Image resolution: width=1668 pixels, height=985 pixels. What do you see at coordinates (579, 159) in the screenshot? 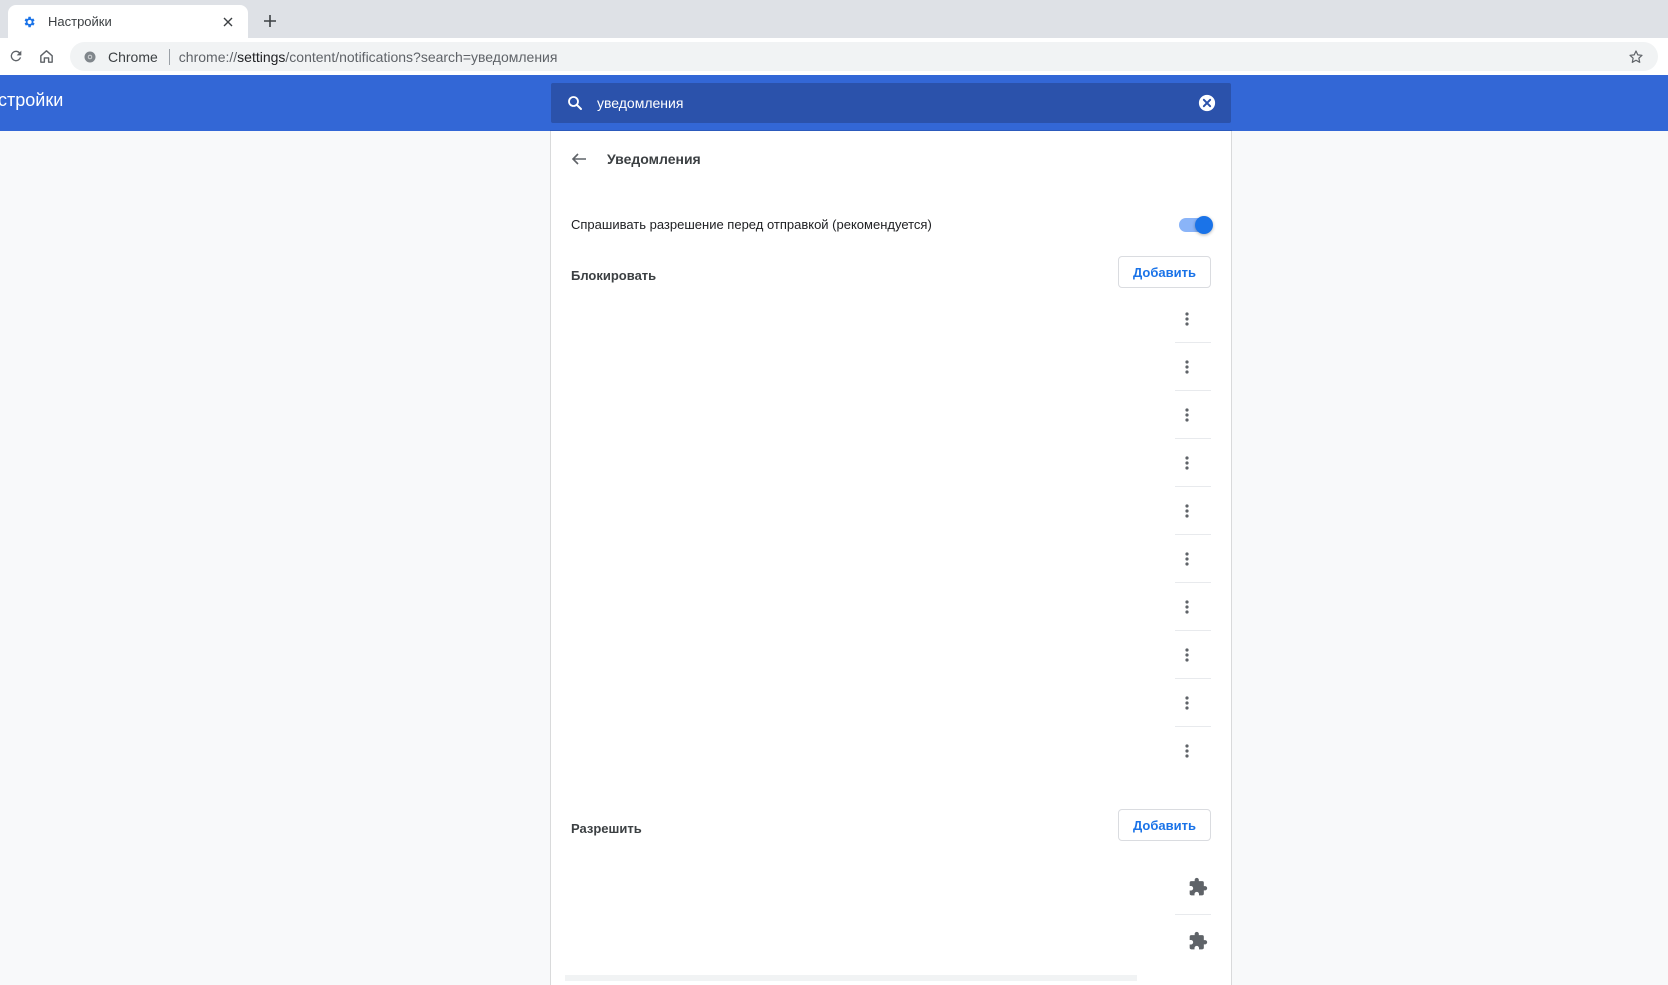
I see `back-arrow-icon` at bounding box center [579, 159].